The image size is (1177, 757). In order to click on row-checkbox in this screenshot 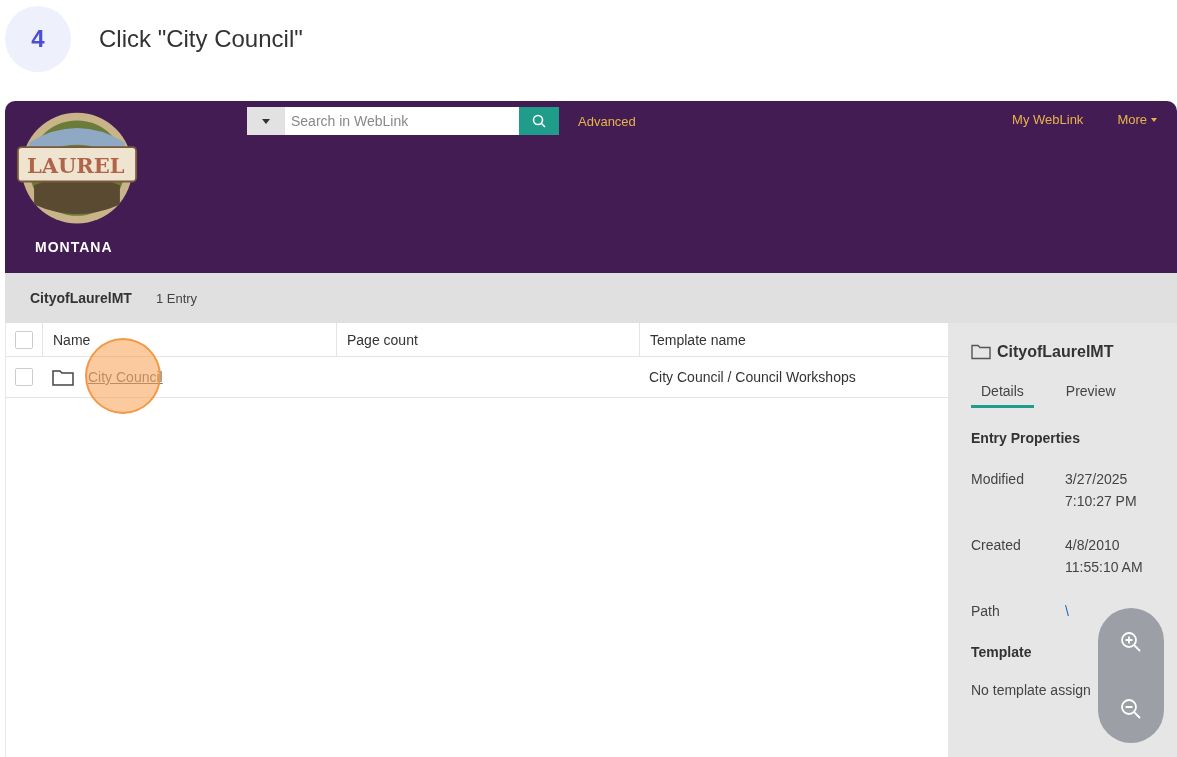, I will do `click(24, 377)`.